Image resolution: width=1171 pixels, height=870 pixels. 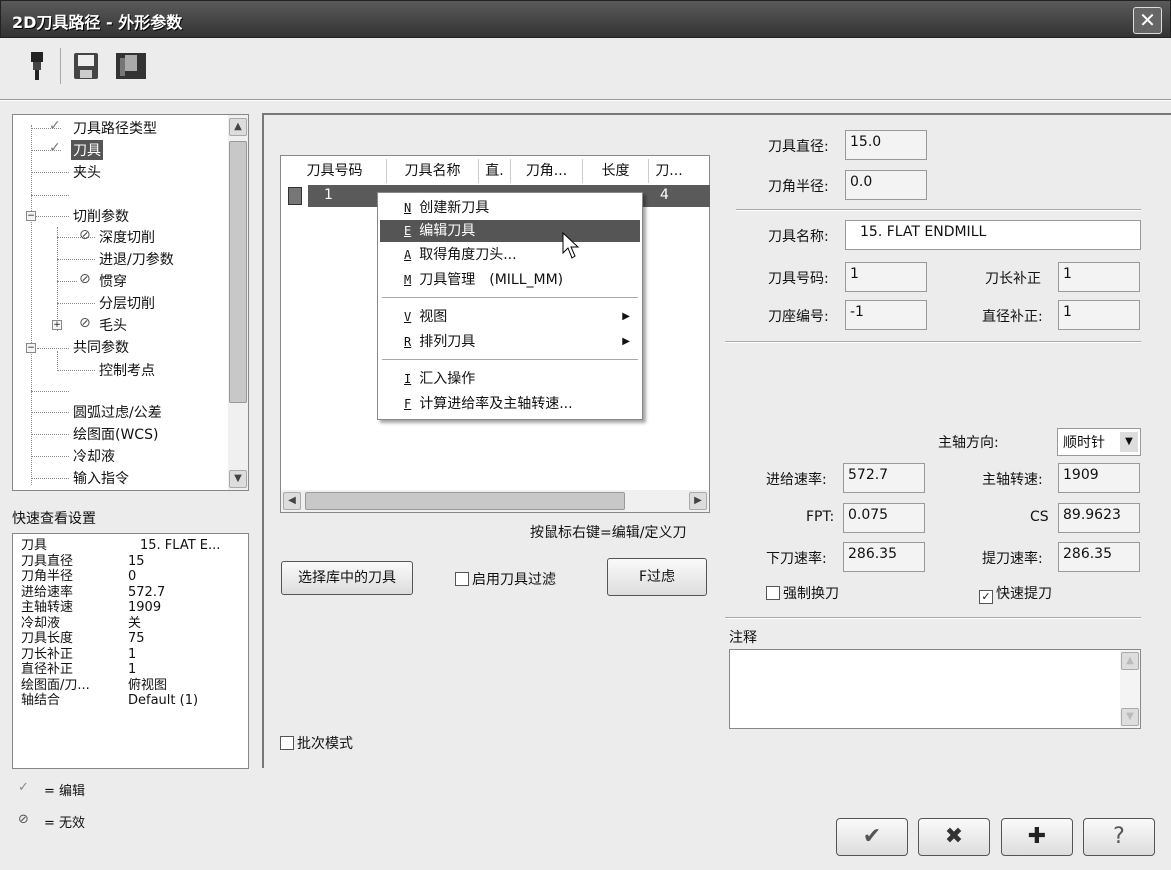 I want to click on feed-rate-field: 572.7, so click(x=884, y=478).